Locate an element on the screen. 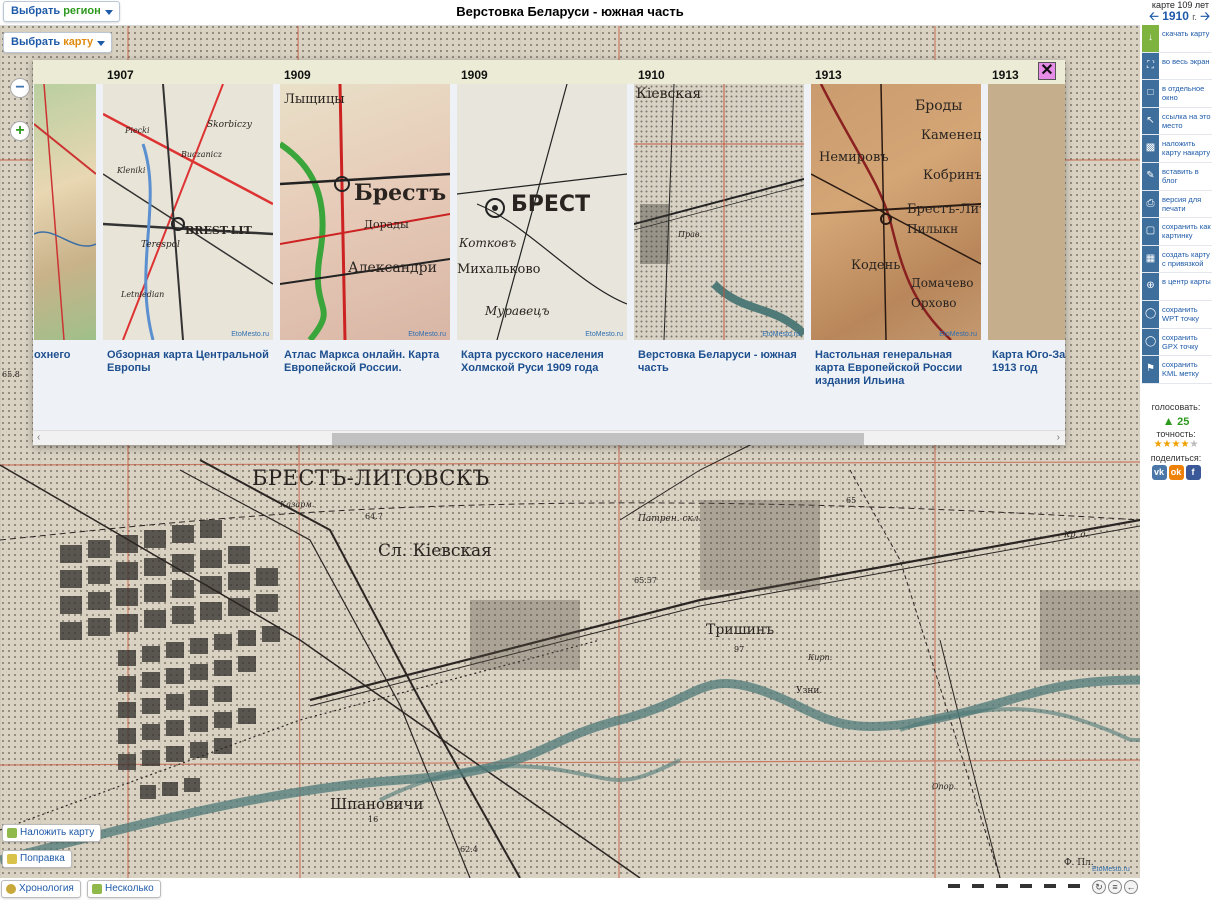 The image size is (1212, 900). scroll-right-icon: › is located at coordinates (1058, 437).